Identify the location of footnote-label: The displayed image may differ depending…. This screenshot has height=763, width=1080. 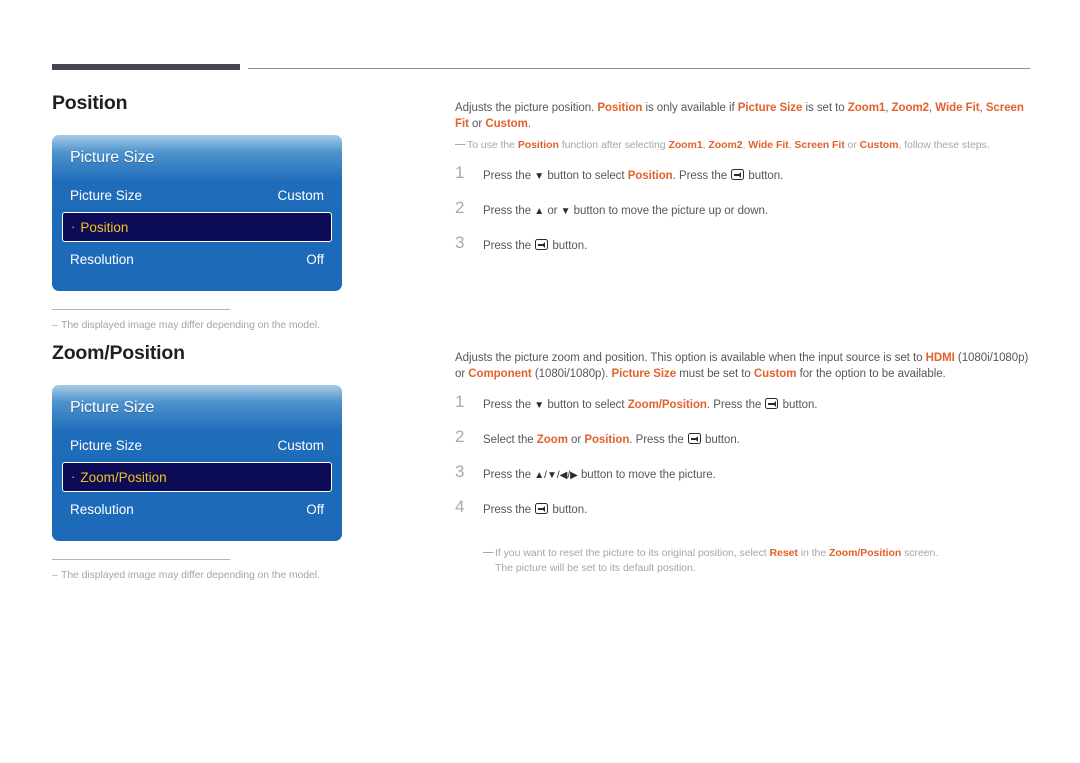
(190, 575).